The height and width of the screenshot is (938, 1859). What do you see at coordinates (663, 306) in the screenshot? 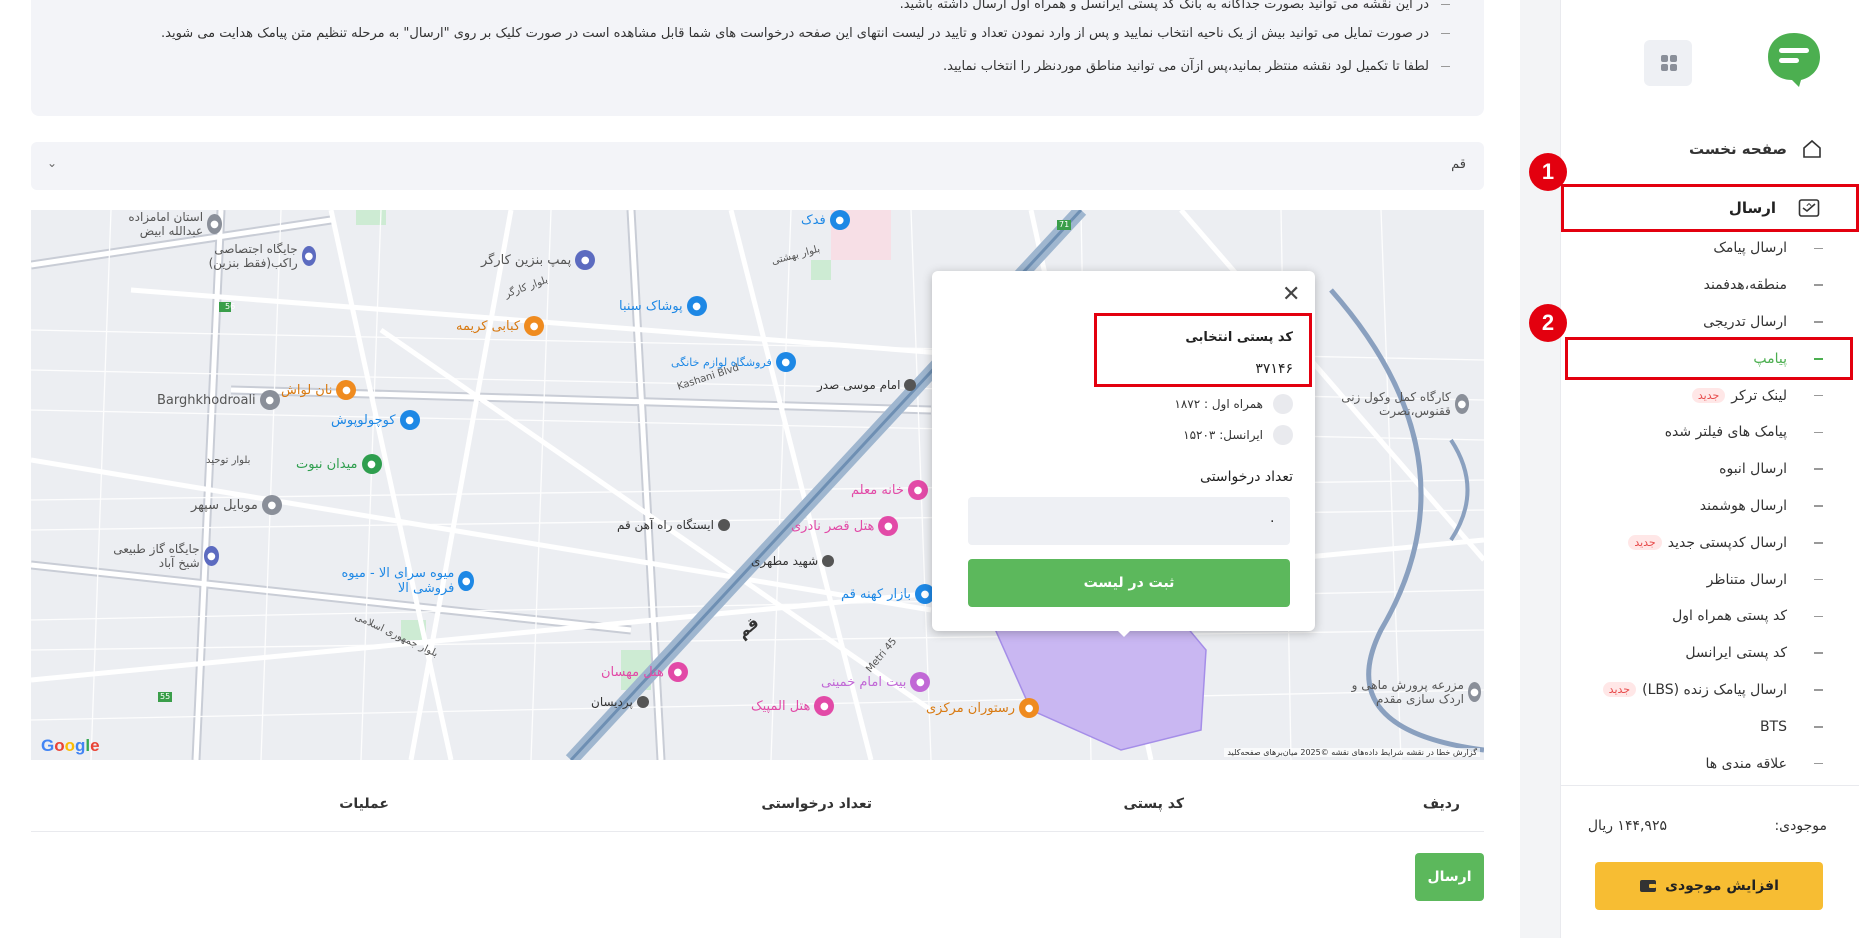
I see `map-poi: ● پوشاک سنبا` at bounding box center [663, 306].